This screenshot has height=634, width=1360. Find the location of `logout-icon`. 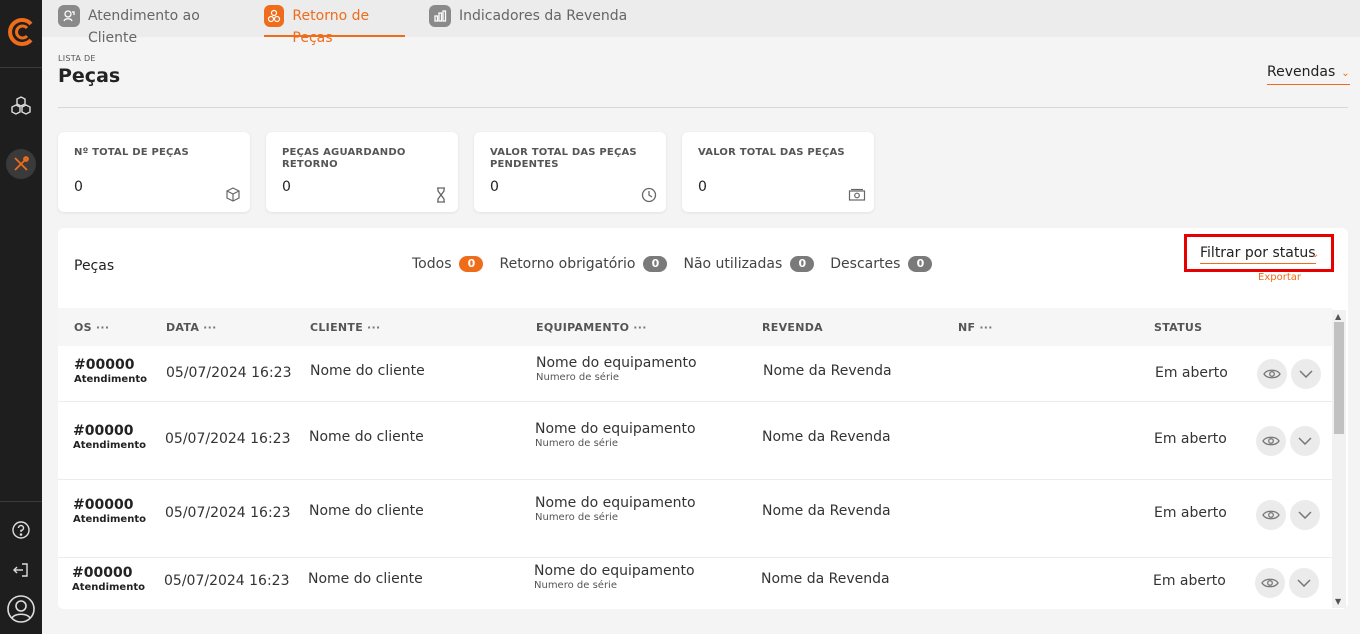

logout-icon is located at coordinates (21, 570).